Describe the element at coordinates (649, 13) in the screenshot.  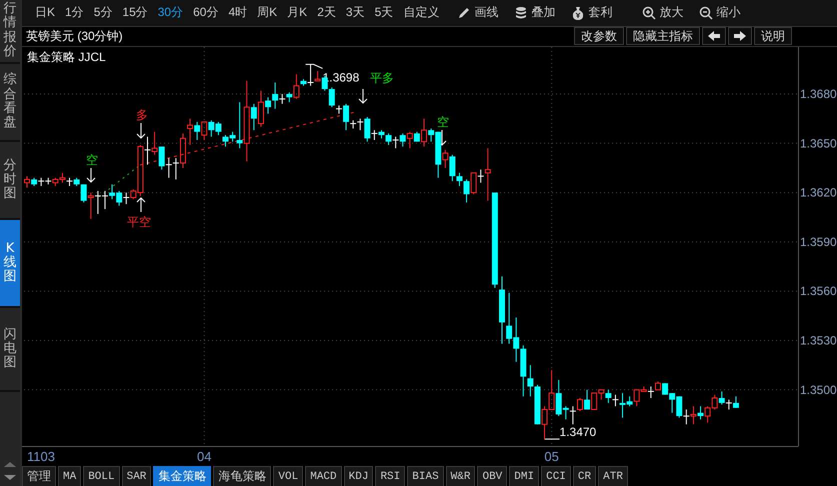
I see `zoom-in-icon` at that location.